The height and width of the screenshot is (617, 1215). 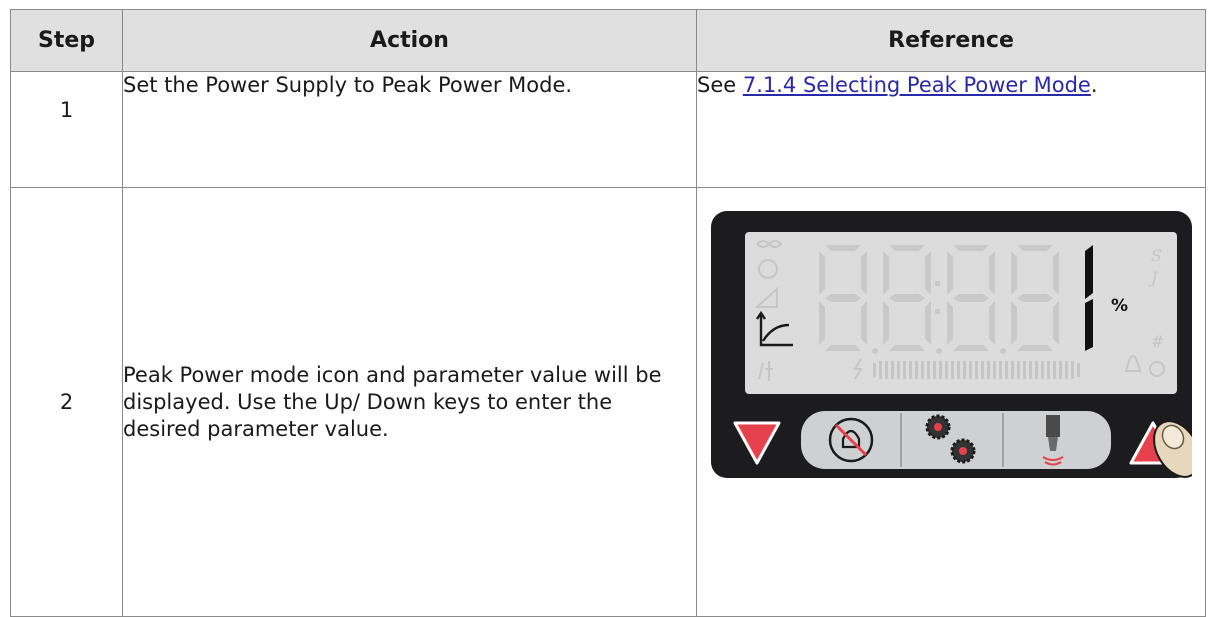 What do you see at coordinates (951, 40) in the screenshot?
I see `header-reference: Reference` at bounding box center [951, 40].